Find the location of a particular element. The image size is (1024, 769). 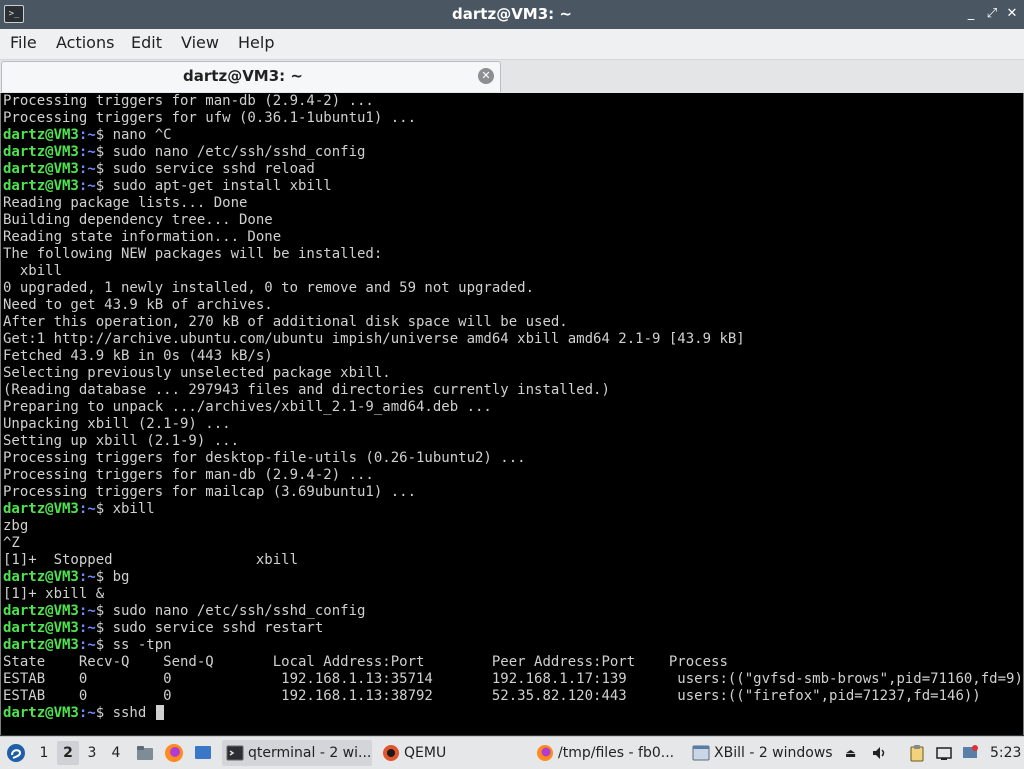

terminal-output-line: xbill is located at coordinates (513, 271).